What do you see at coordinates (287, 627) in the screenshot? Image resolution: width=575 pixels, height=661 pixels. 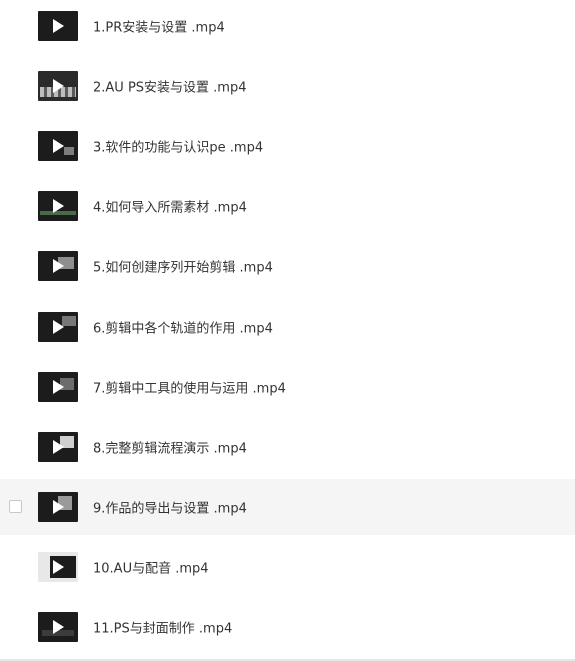 I see `file-row: 11.PS与封面制作 .mp4` at bounding box center [287, 627].